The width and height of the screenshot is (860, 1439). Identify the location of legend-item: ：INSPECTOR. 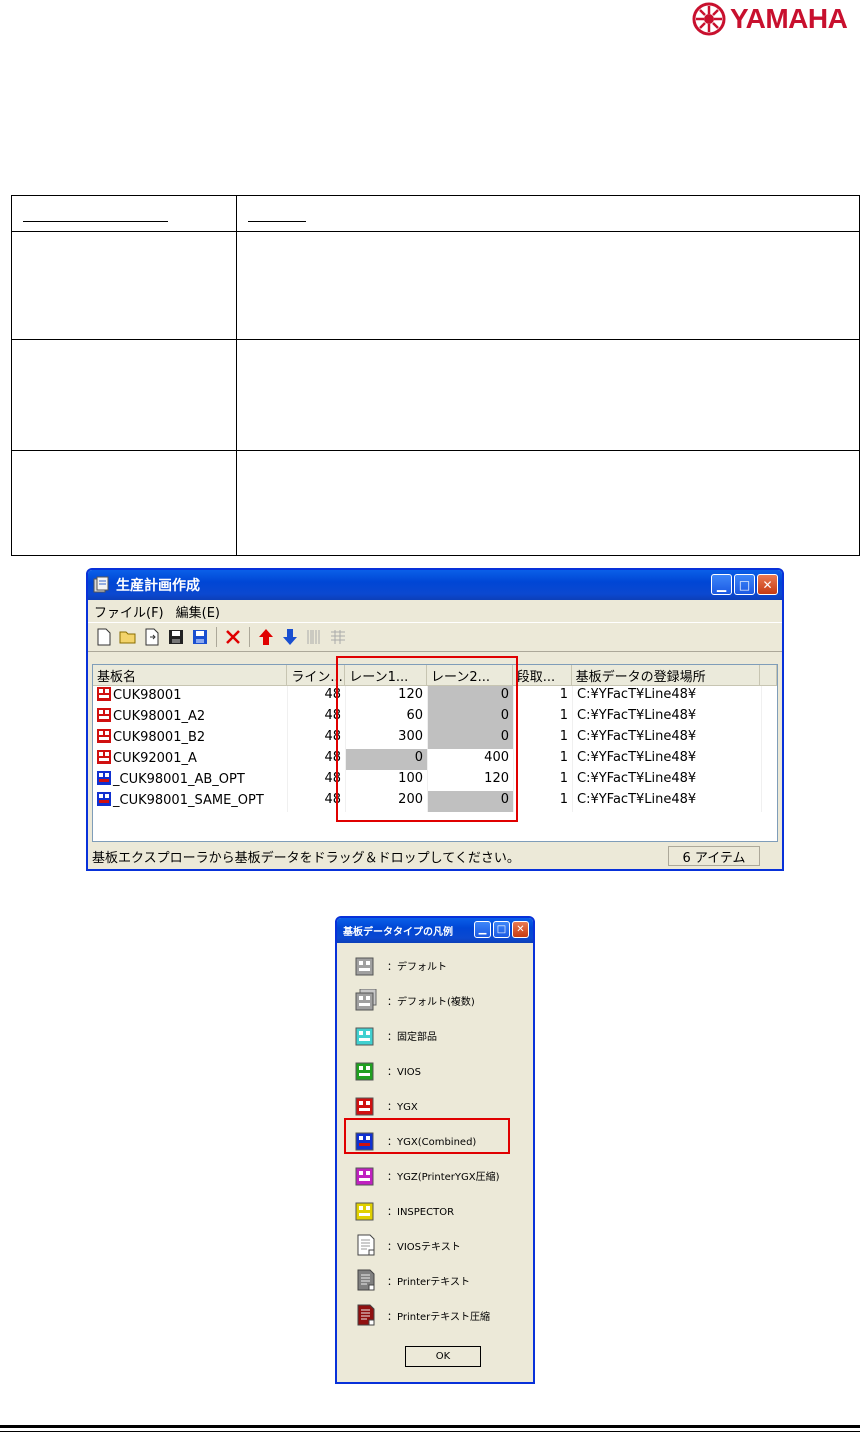
(404, 1210).